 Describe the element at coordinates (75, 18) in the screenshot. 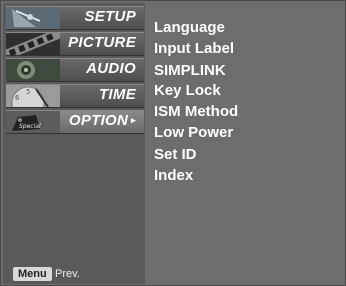

I see `tab-setup: SETUP` at that location.